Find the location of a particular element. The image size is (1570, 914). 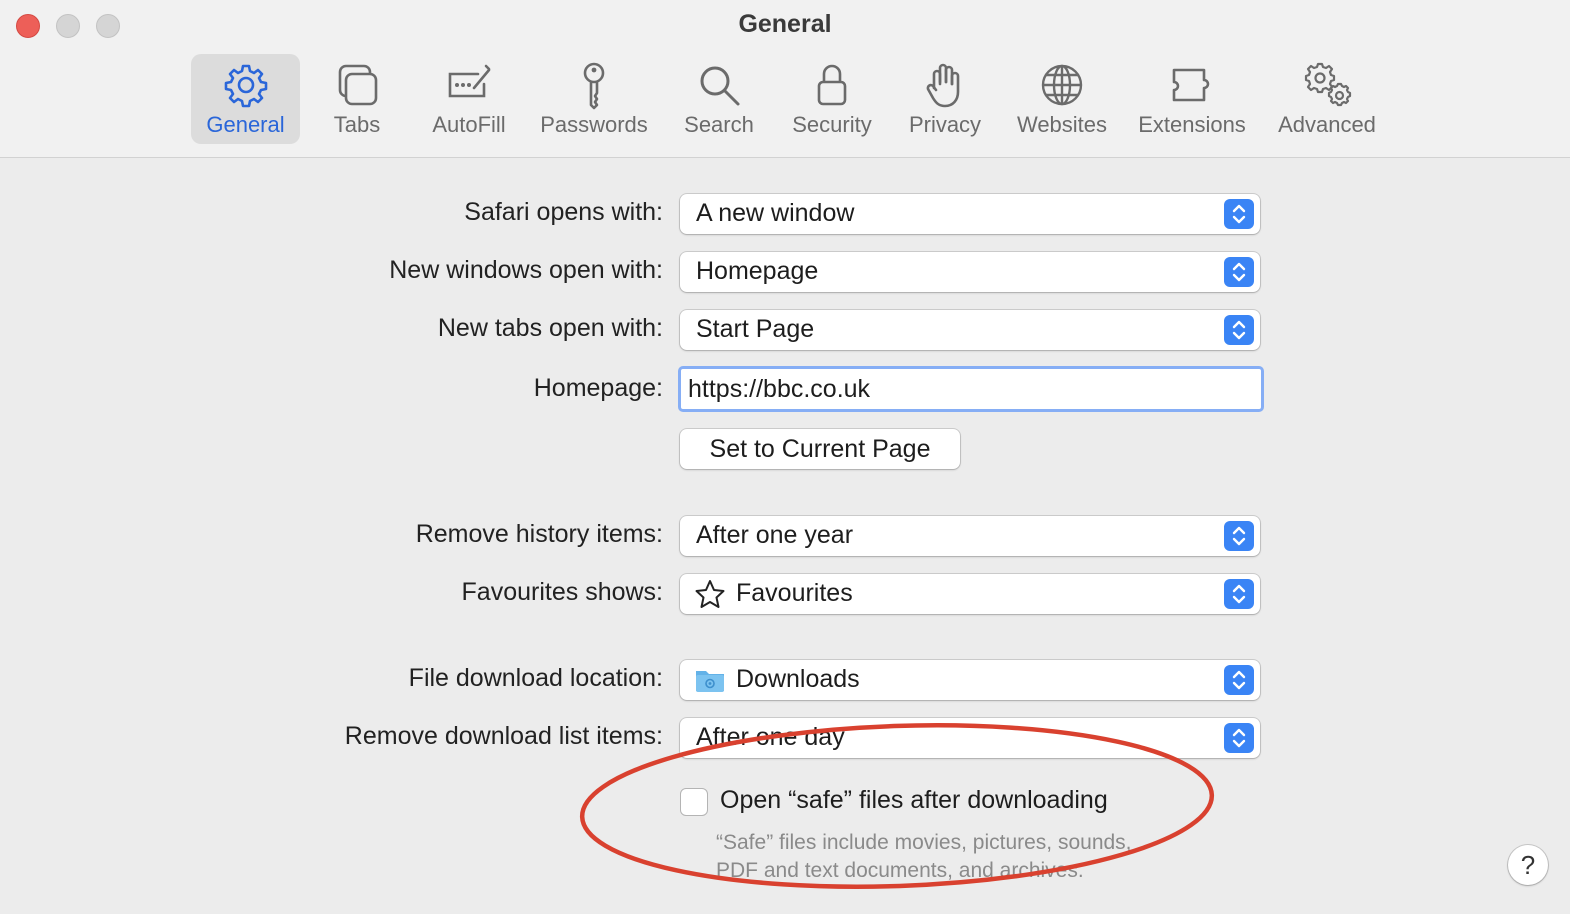

tab-general: General is located at coordinates (245, 99).